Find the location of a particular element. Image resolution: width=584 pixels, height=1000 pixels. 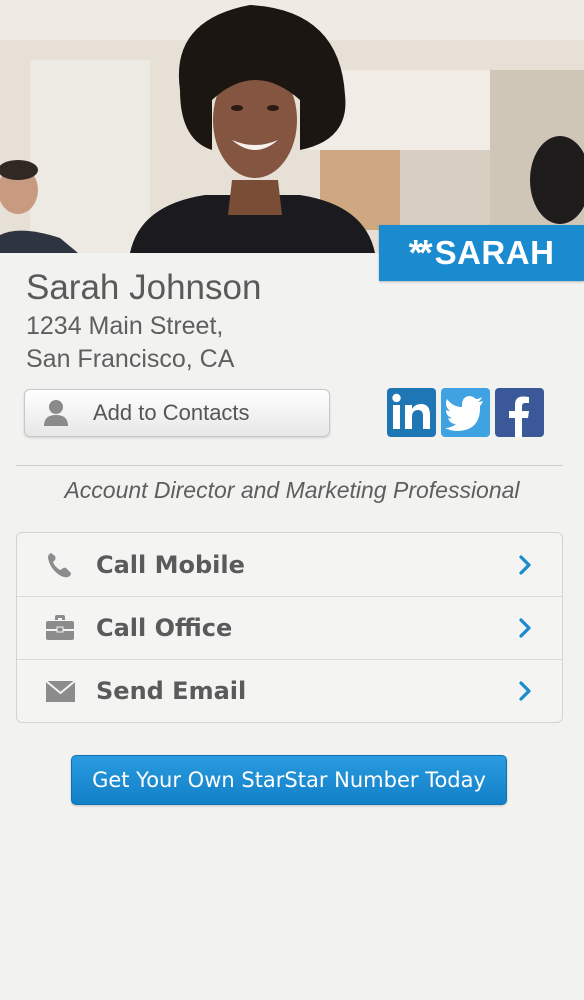

call-mobile-label: Call Mobile is located at coordinates (170, 564).